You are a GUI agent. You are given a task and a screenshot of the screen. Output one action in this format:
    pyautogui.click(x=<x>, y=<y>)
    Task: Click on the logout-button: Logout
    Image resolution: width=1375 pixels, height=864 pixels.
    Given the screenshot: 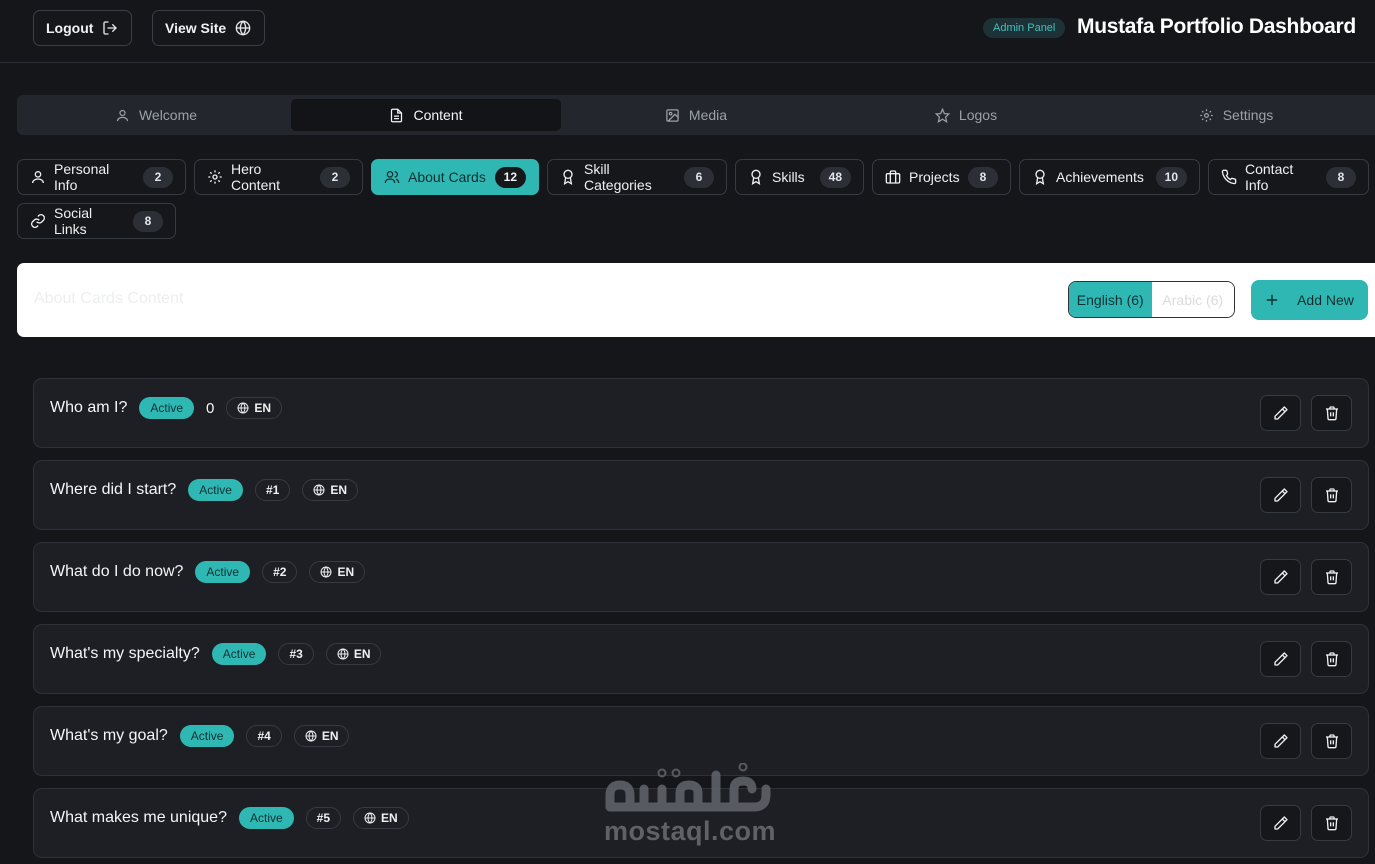 What is the action you would take?
    pyautogui.click(x=82, y=28)
    